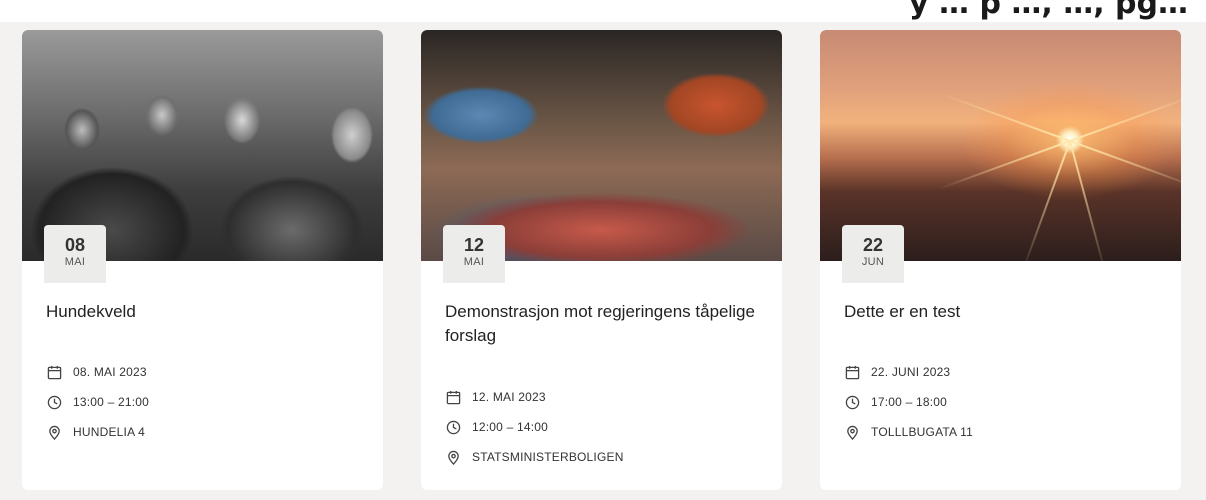 This screenshot has width=1206, height=500. Describe the element at coordinates (474, 245) in the screenshot. I see `date-badge-day: 12` at that location.